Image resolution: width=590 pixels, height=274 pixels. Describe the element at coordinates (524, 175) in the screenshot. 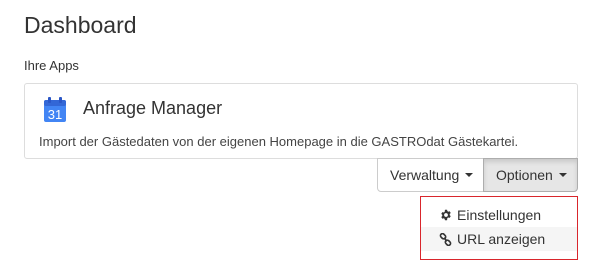

I see `options-button-label: Optionen` at that location.